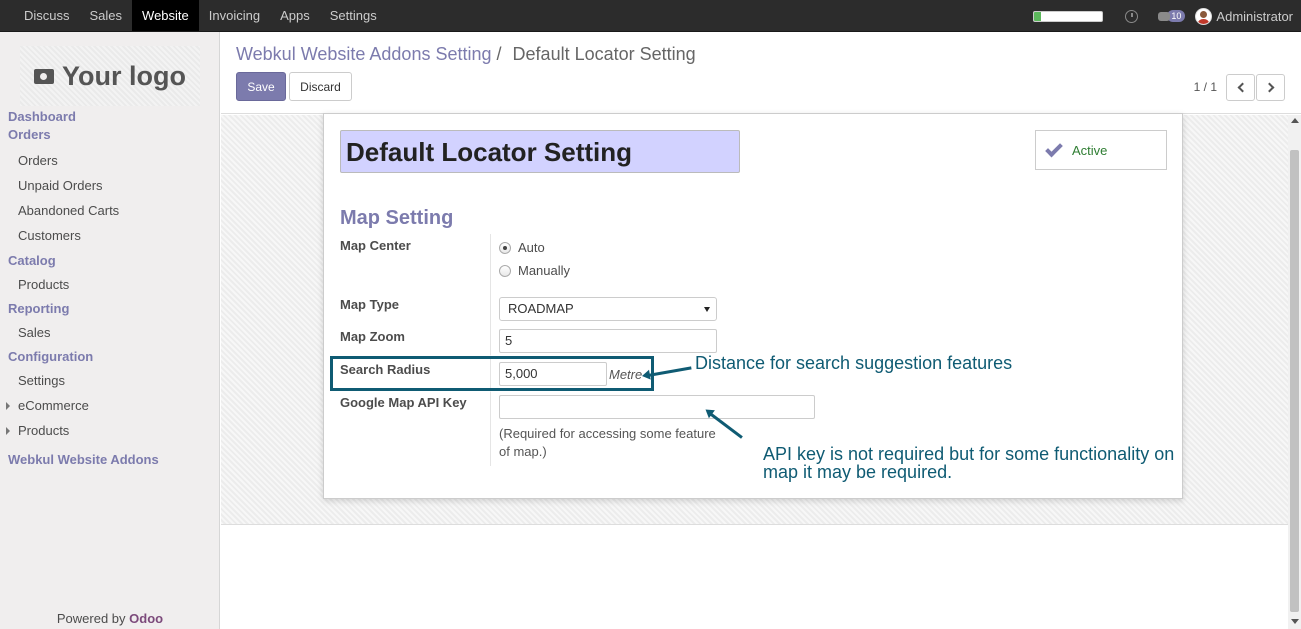 The height and width of the screenshot is (629, 1301). I want to click on avatar, so click(1204, 16).